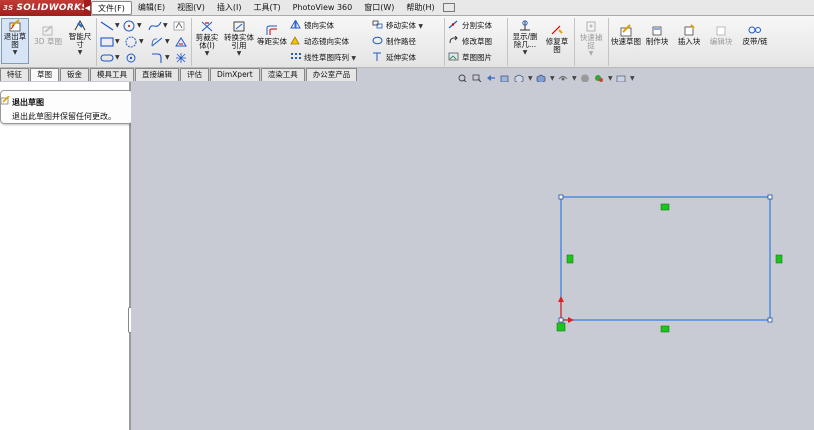 The width and height of the screenshot is (814, 430). I want to click on dynamic-mirror-icon, so click(295, 40).